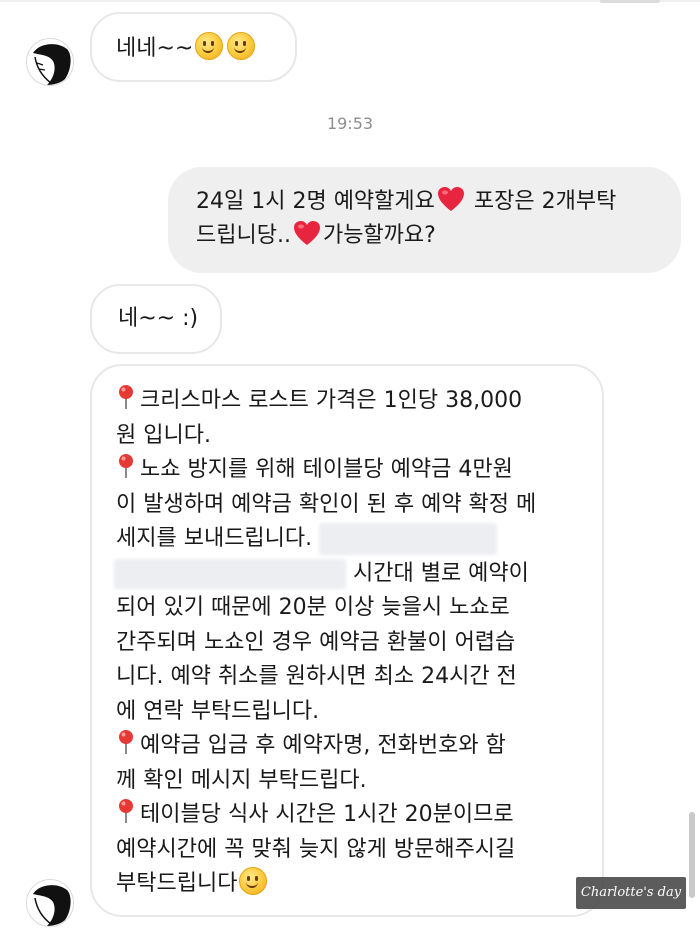 This screenshot has height=941, width=700. I want to click on message-line: 시간대 별로 예약이, so click(358, 574).